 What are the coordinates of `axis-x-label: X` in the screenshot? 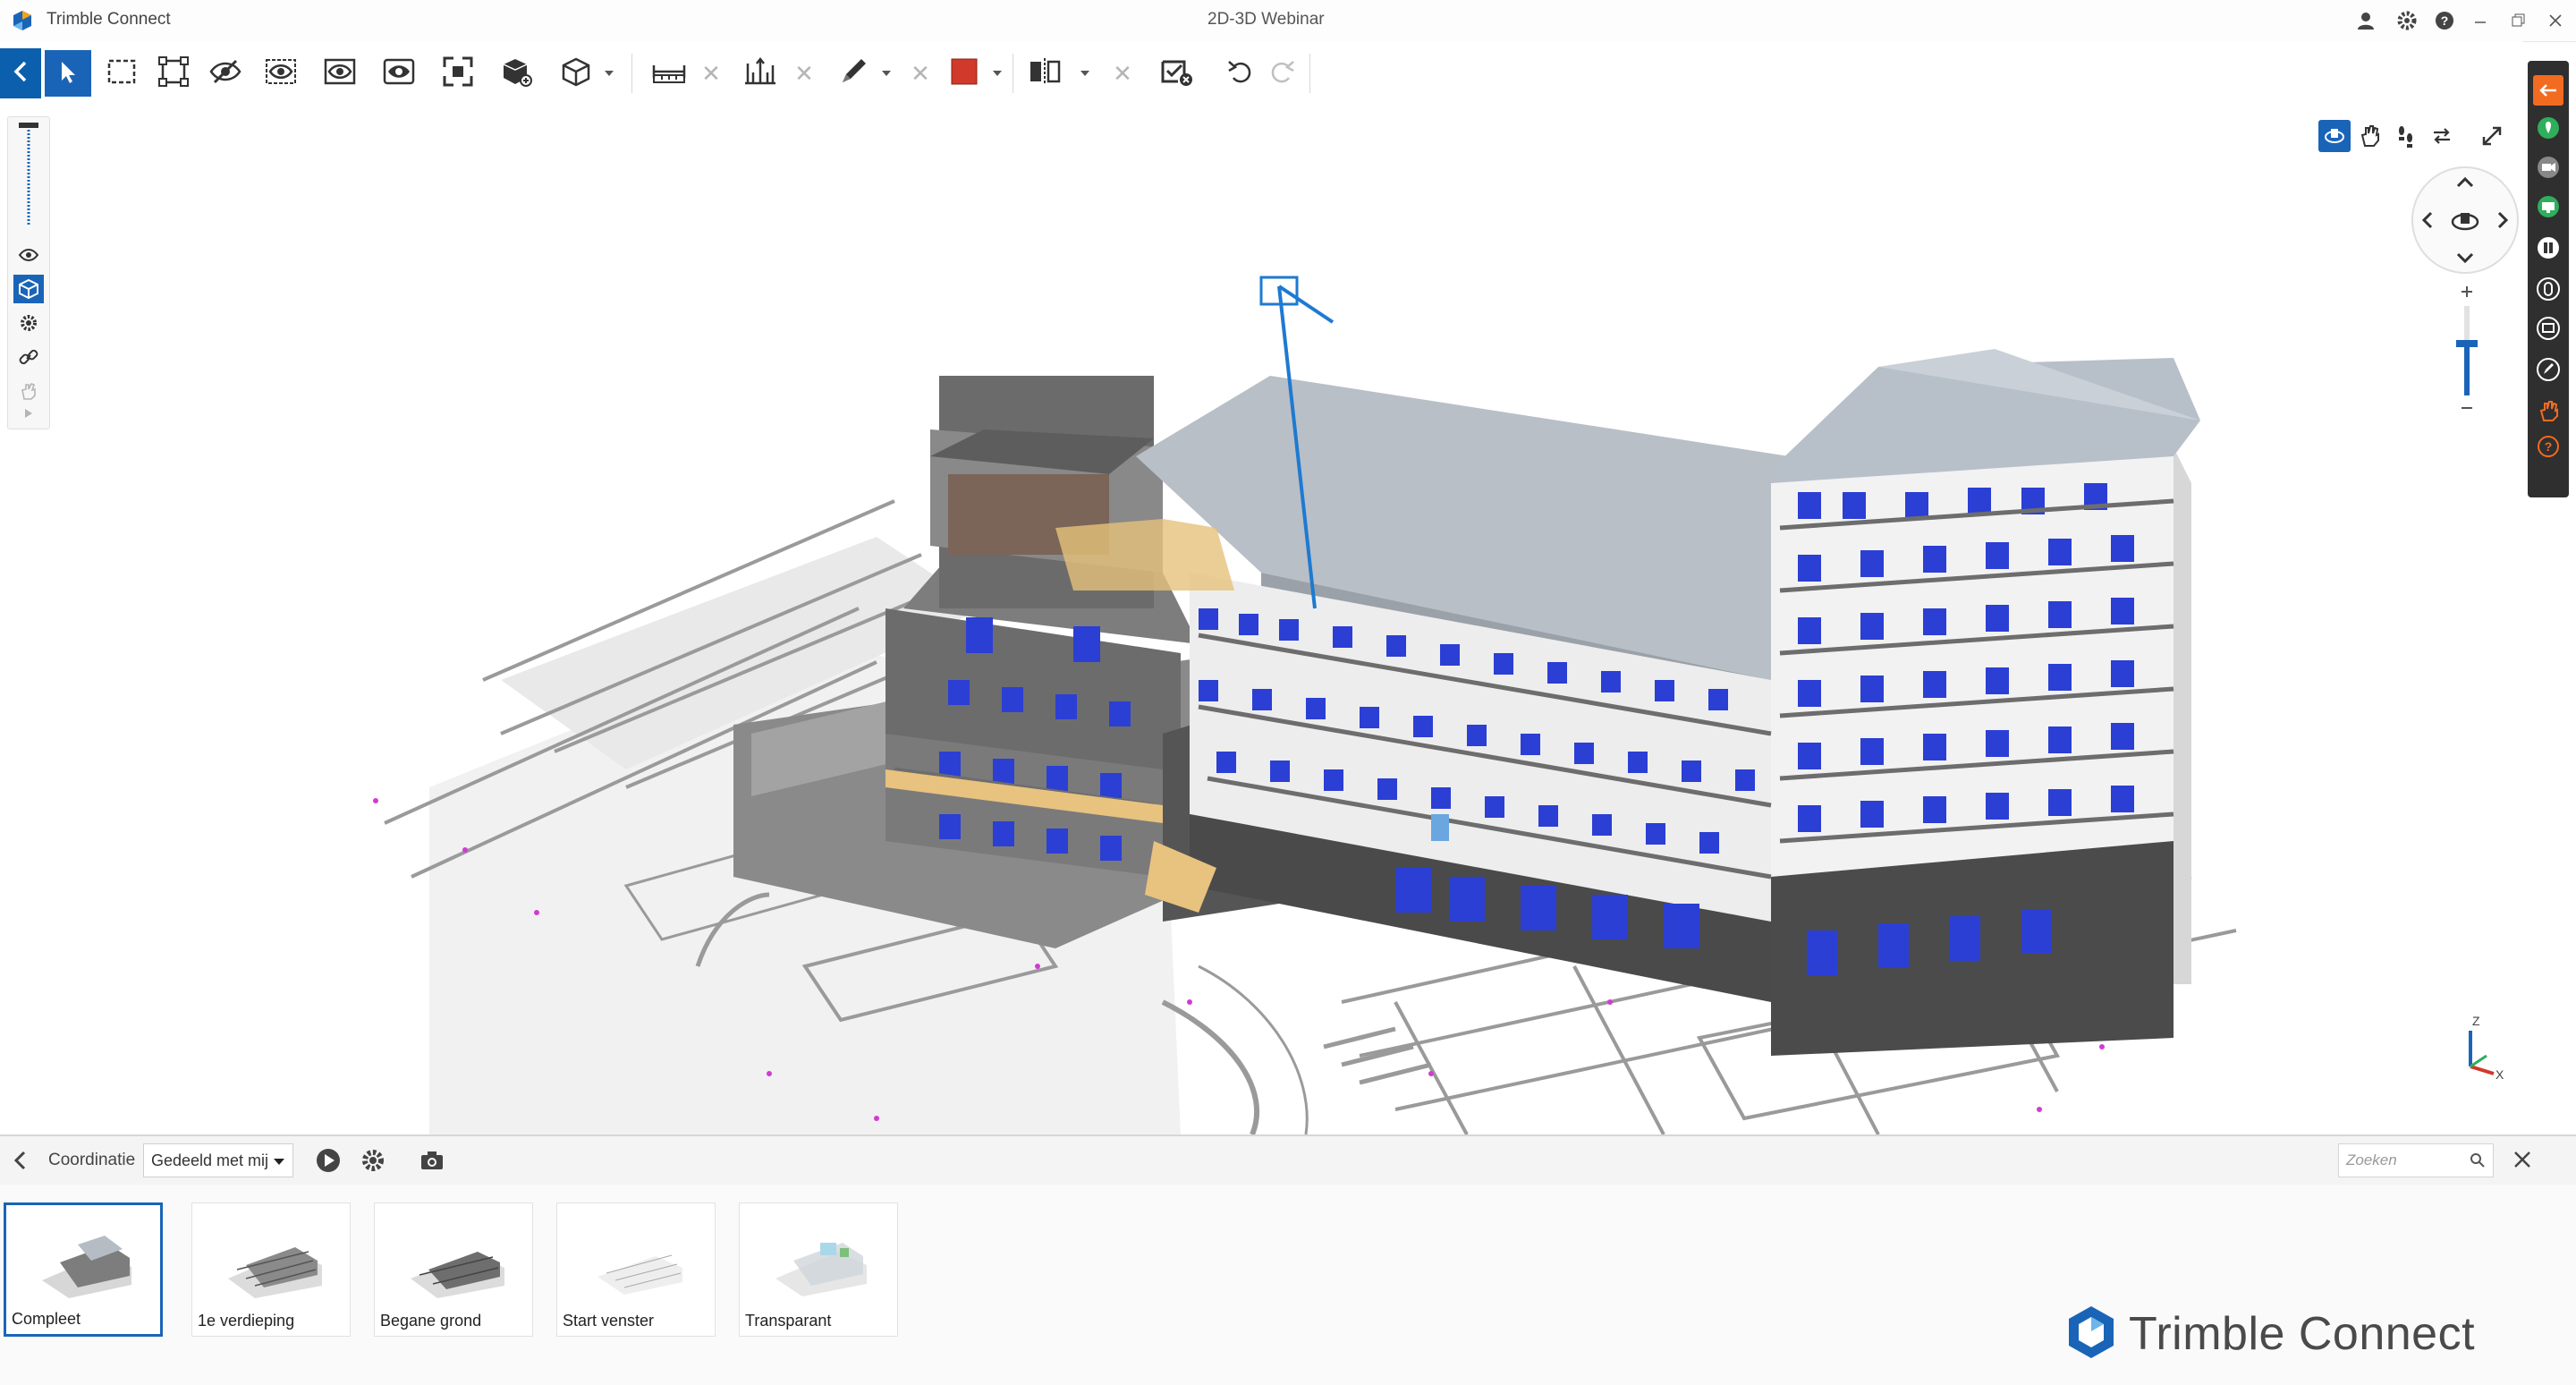 It's located at (2500, 1074).